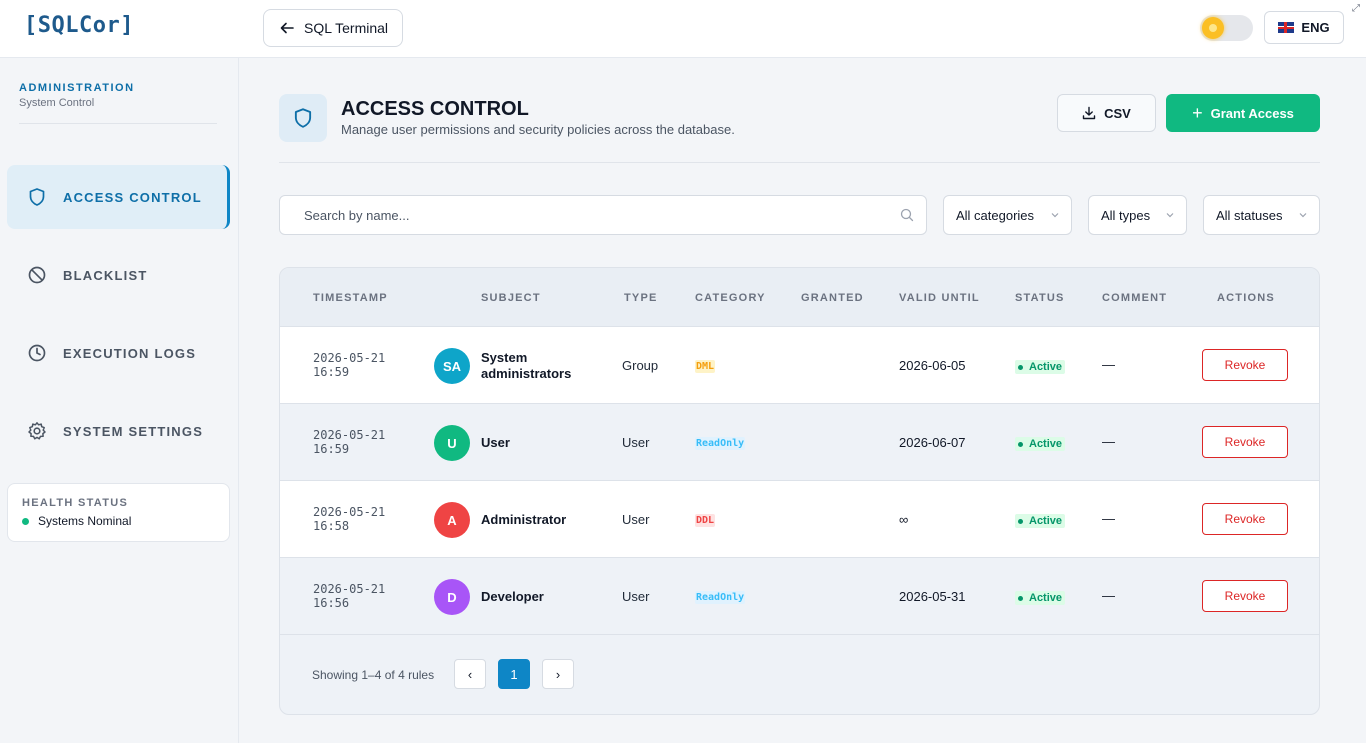  What do you see at coordinates (995, 215) in the screenshot?
I see `category-filter-value: All categories` at bounding box center [995, 215].